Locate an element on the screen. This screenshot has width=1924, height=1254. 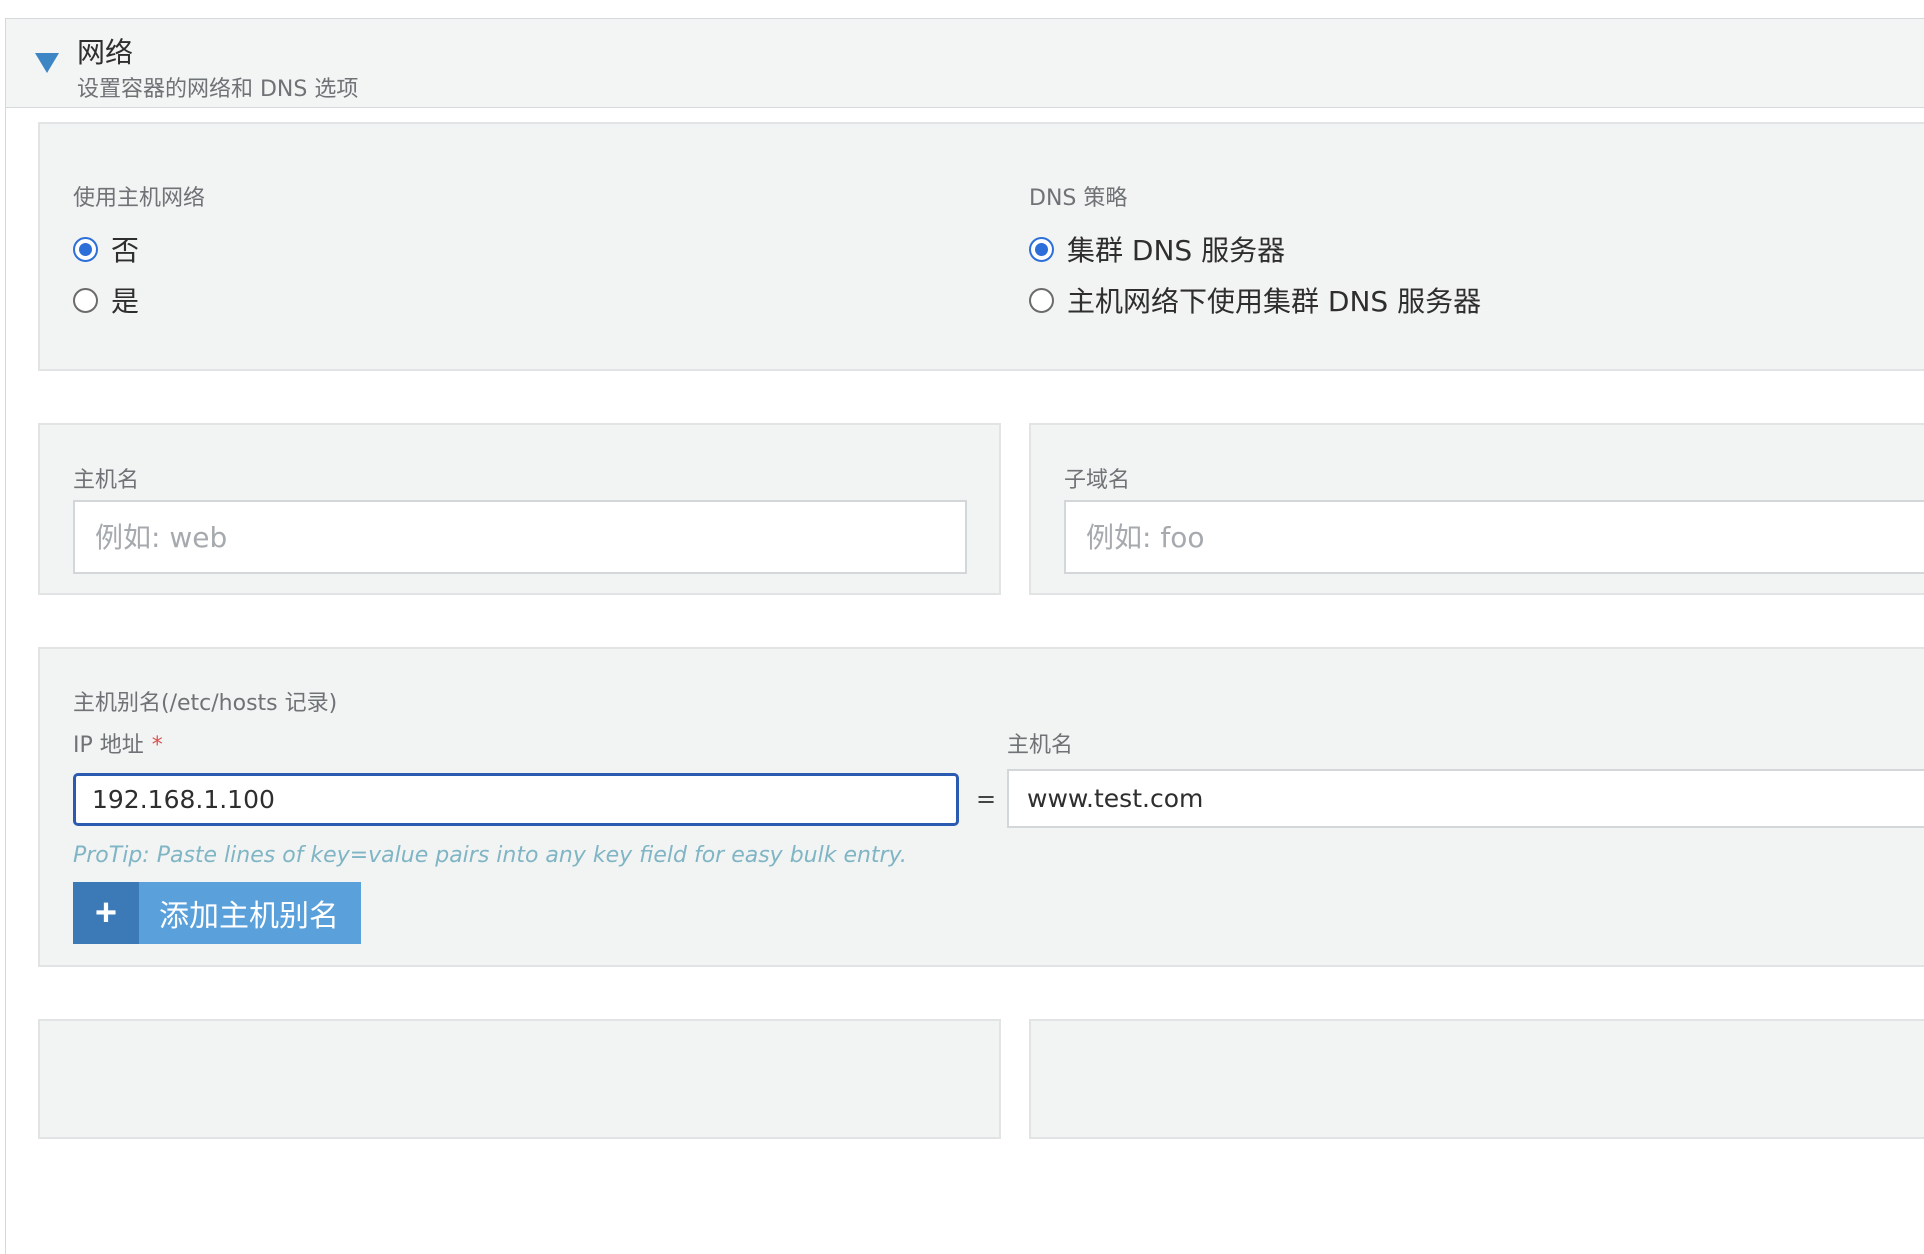
radio-label: 否 is located at coordinates (125, 250).